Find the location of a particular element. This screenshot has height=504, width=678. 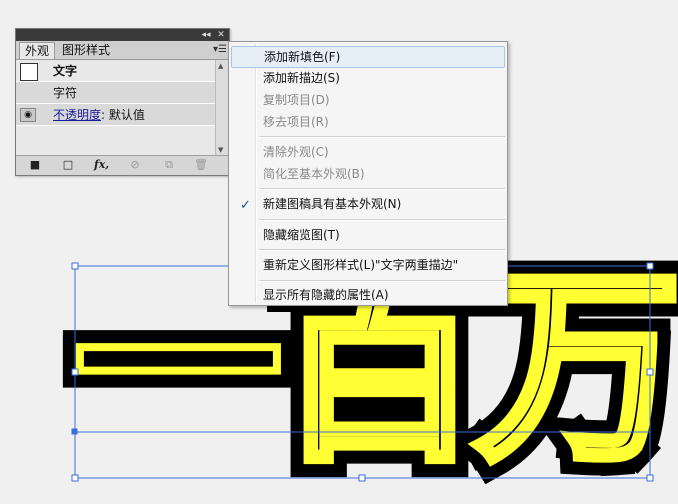

opacity-value: : 默认值 is located at coordinates (123, 115).